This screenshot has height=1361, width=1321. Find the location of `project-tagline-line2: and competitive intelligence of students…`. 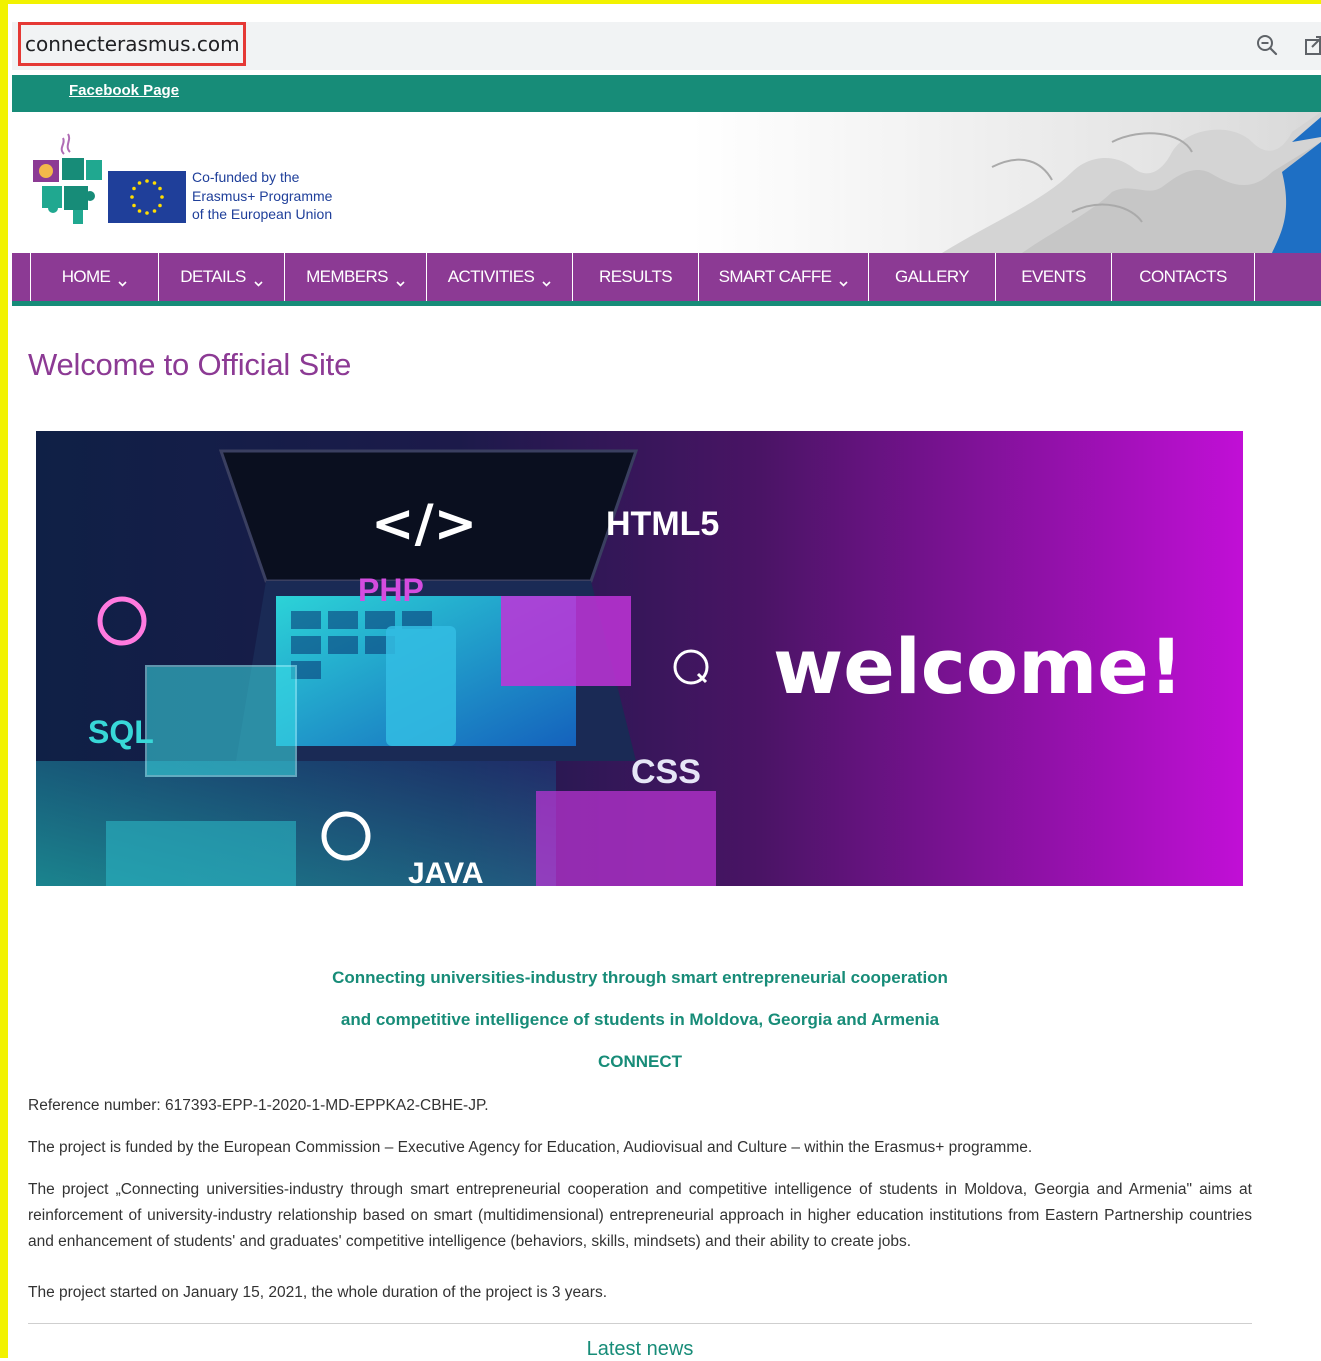

project-tagline-line2: and competitive intelligence of students… is located at coordinates (640, 1019).